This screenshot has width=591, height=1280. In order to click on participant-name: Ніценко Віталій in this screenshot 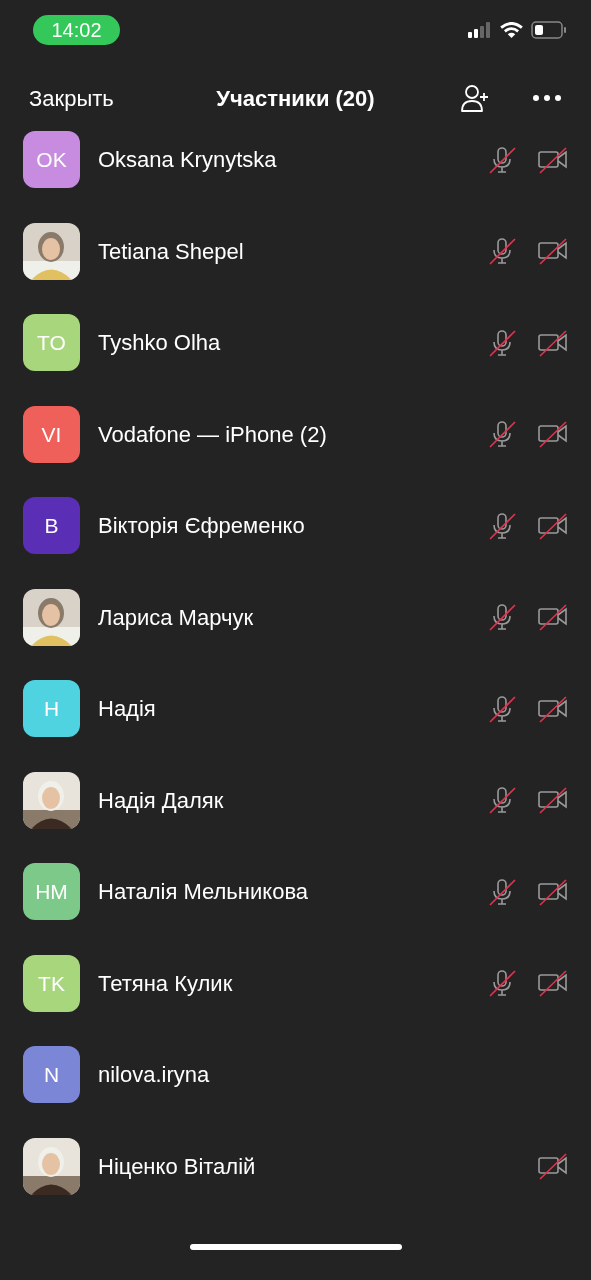, I will do `click(177, 1166)`.